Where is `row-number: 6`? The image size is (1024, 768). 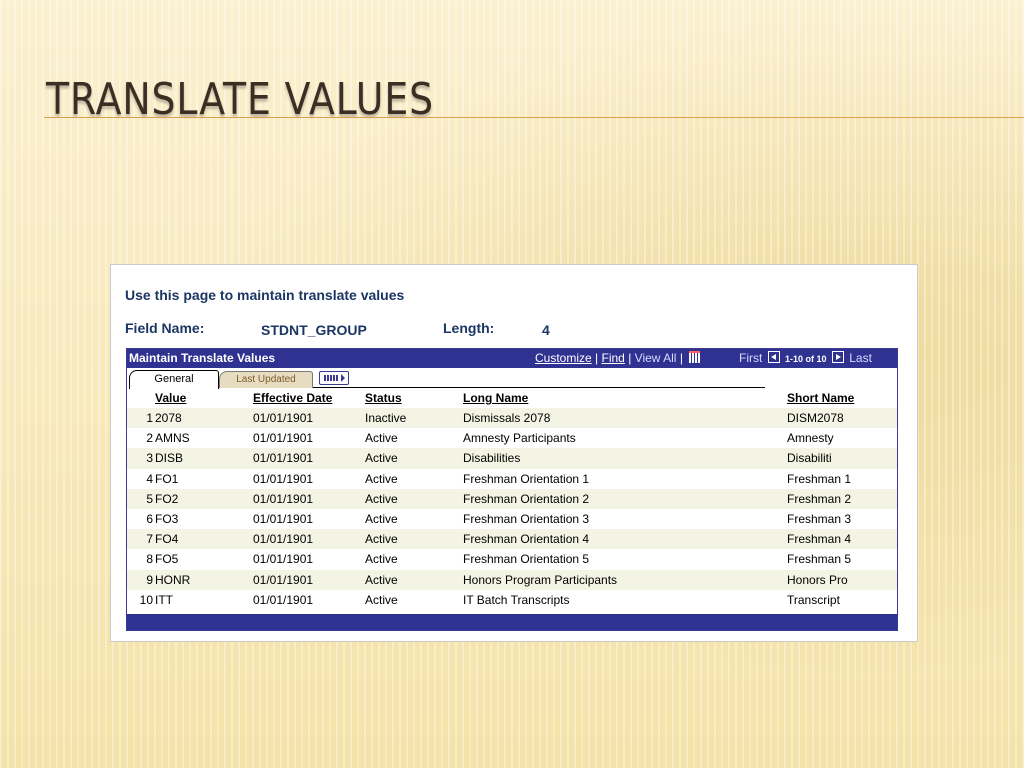
row-number: 6 is located at coordinates (141, 519).